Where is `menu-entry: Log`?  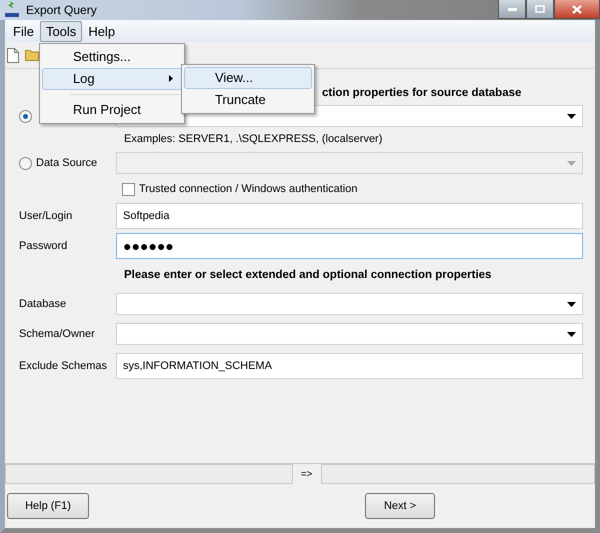
menu-entry: Log is located at coordinates (112, 79).